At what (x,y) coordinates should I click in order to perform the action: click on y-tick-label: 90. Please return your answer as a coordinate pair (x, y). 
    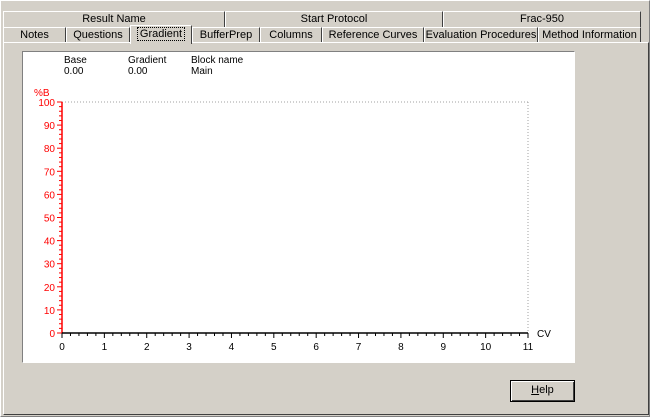
    Looking at the image, I should click on (50, 126).